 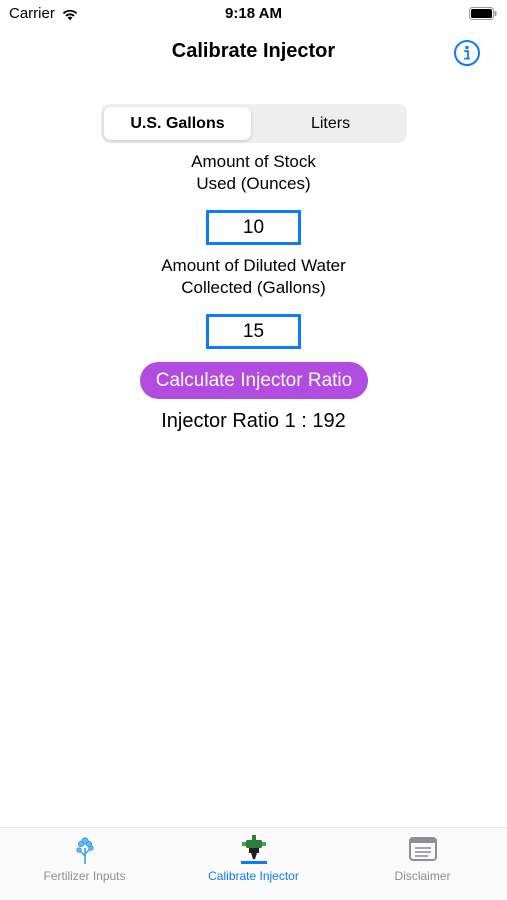 What do you see at coordinates (84, 876) in the screenshot?
I see `tab-label-fertilizer-inputs: Fertilizer Inputs` at bounding box center [84, 876].